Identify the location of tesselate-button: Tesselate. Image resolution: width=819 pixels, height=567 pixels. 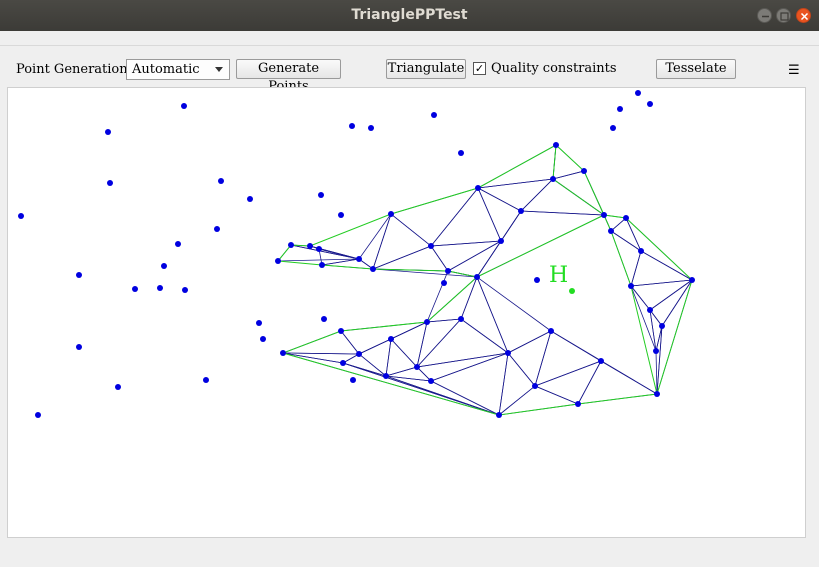
(696, 69).